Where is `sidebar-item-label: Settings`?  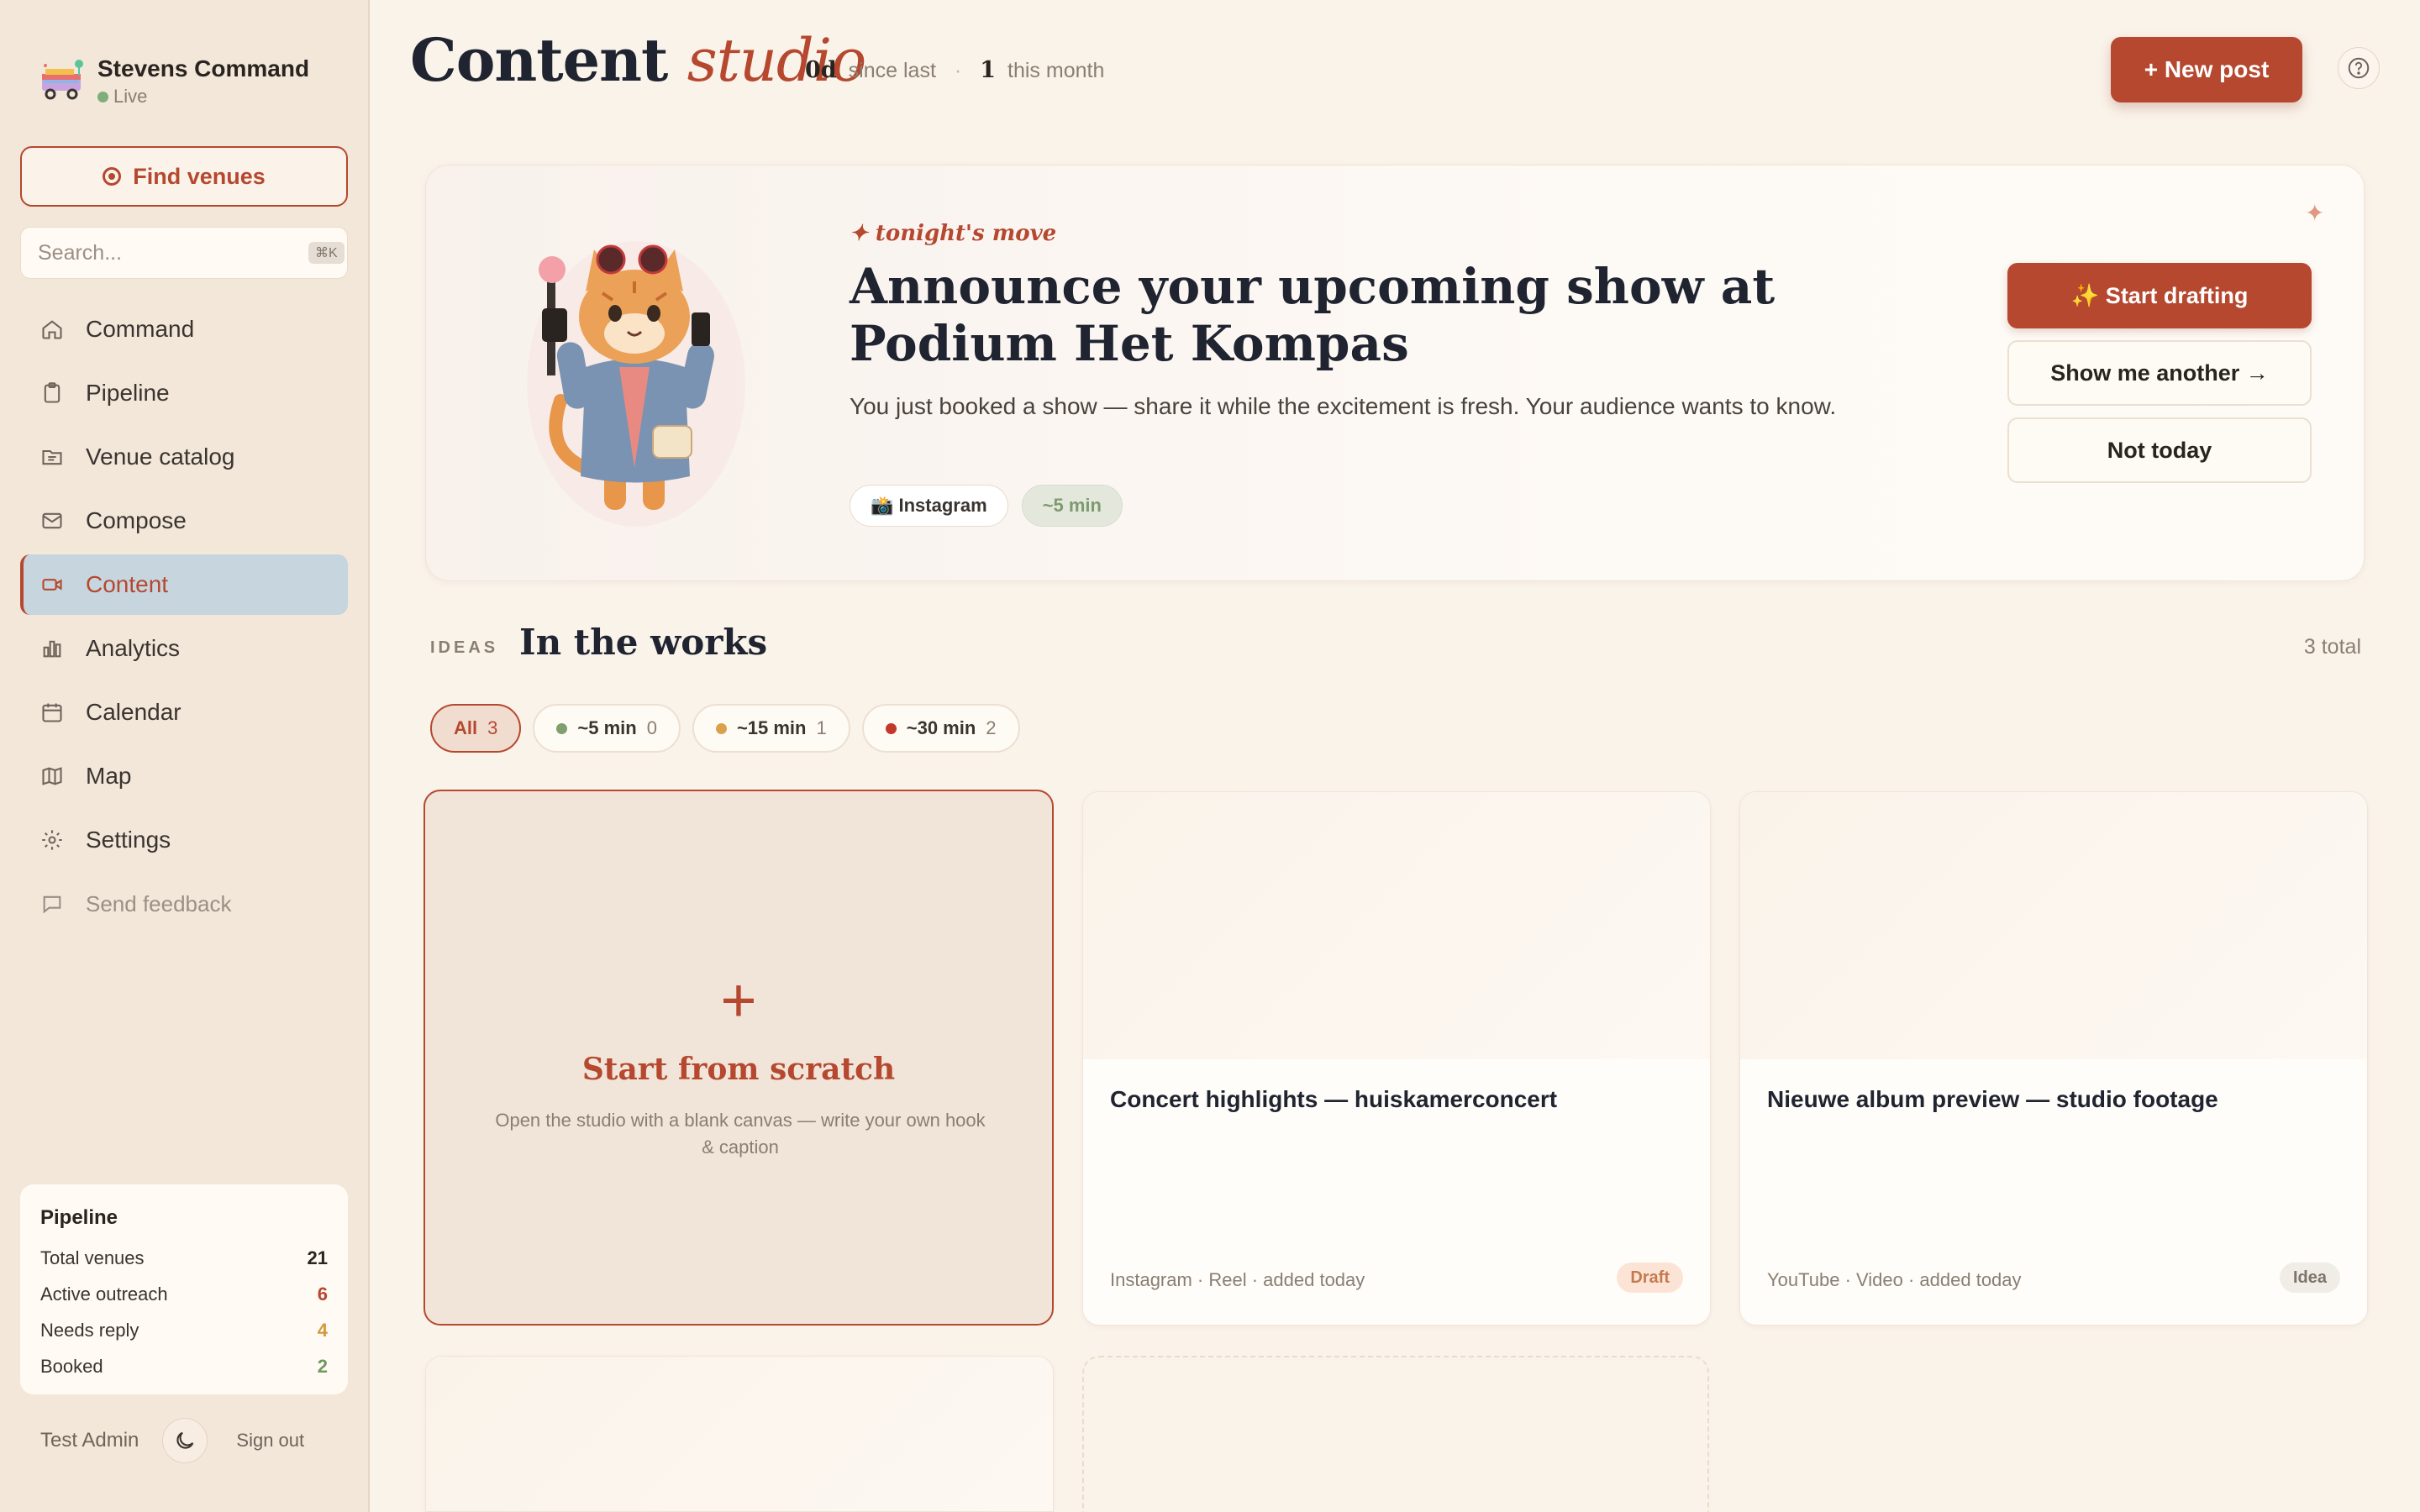
sidebar-item-label: Settings is located at coordinates (128, 840).